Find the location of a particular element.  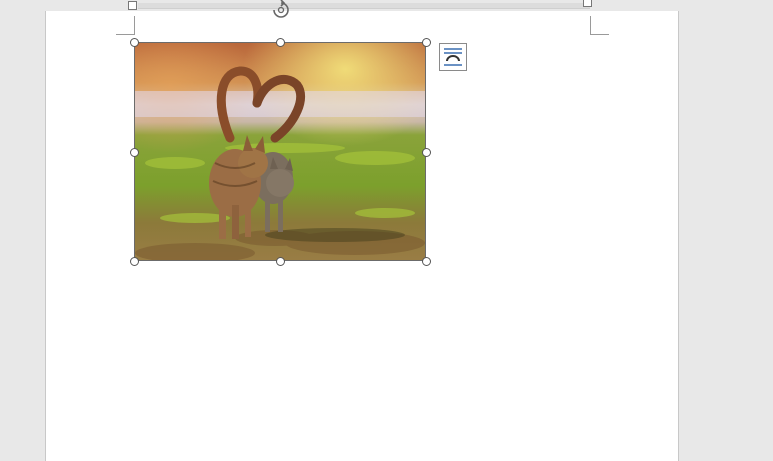

ruler-track is located at coordinates (364, 6).